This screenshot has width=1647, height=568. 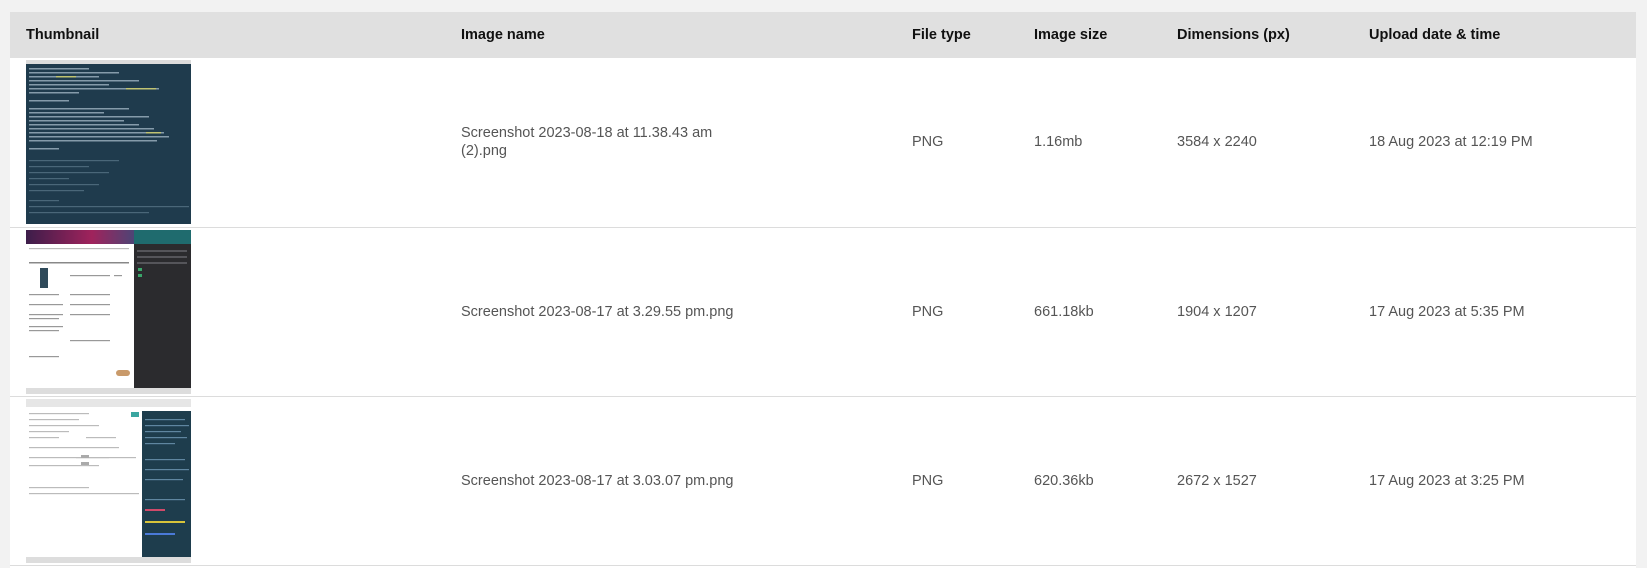 I want to click on column-header-dimensions: Dimensions (px), so click(x=1273, y=35).